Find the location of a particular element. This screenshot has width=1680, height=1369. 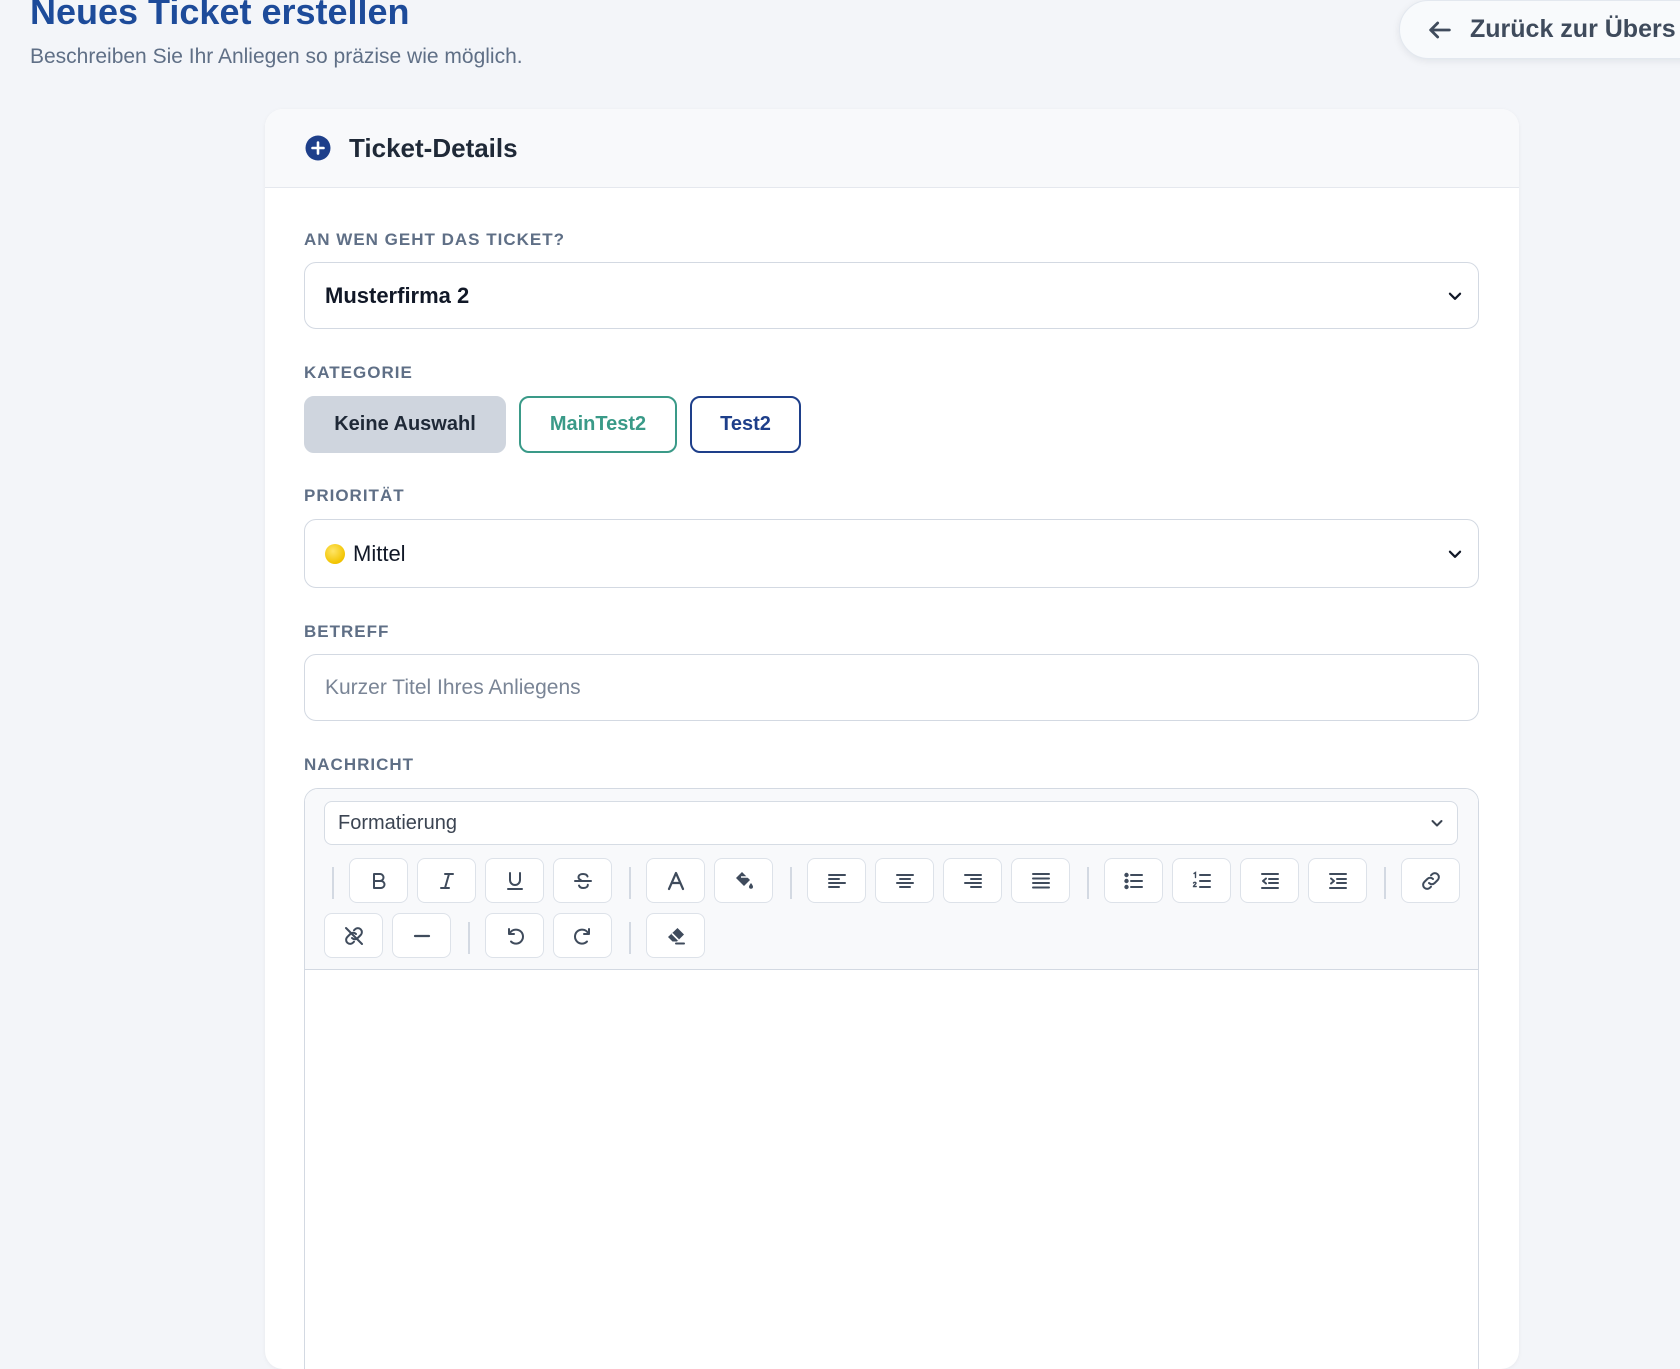

align-left-button is located at coordinates (836, 880).